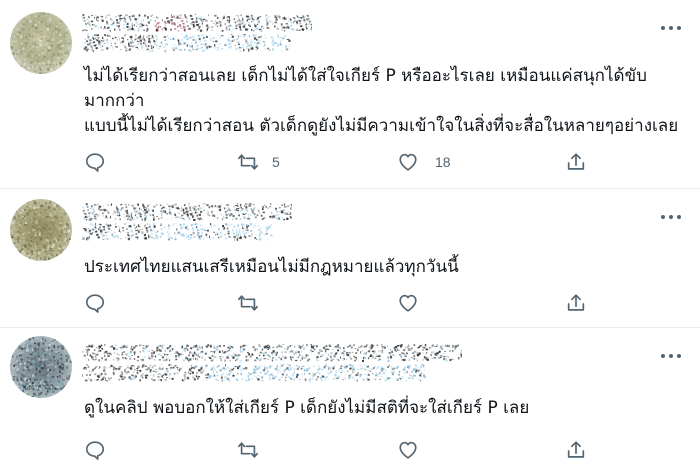 Image resolution: width=700 pixels, height=472 pixels. What do you see at coordinates (424, 162) in the screenshot?
I see `like-button: 18` at bounding box center [424, 162].